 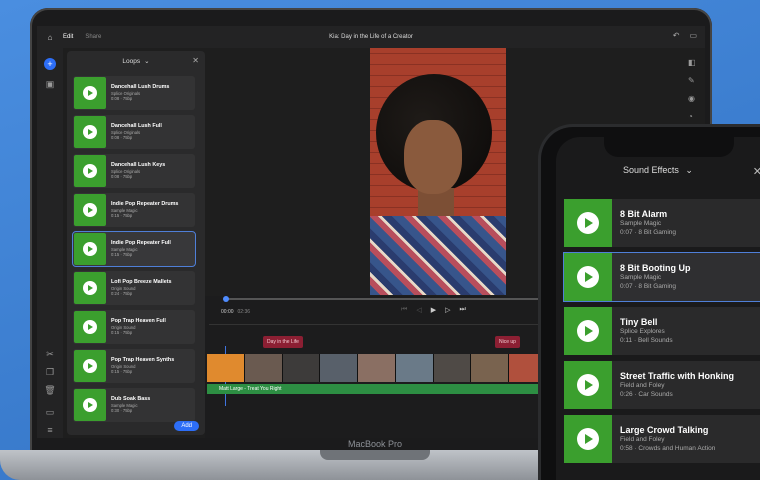 What do you see at coordinates (122, 411) in the screenshot?
I see `loop-meta: 0:30 · 75bp` at bounding box center [122, 411].